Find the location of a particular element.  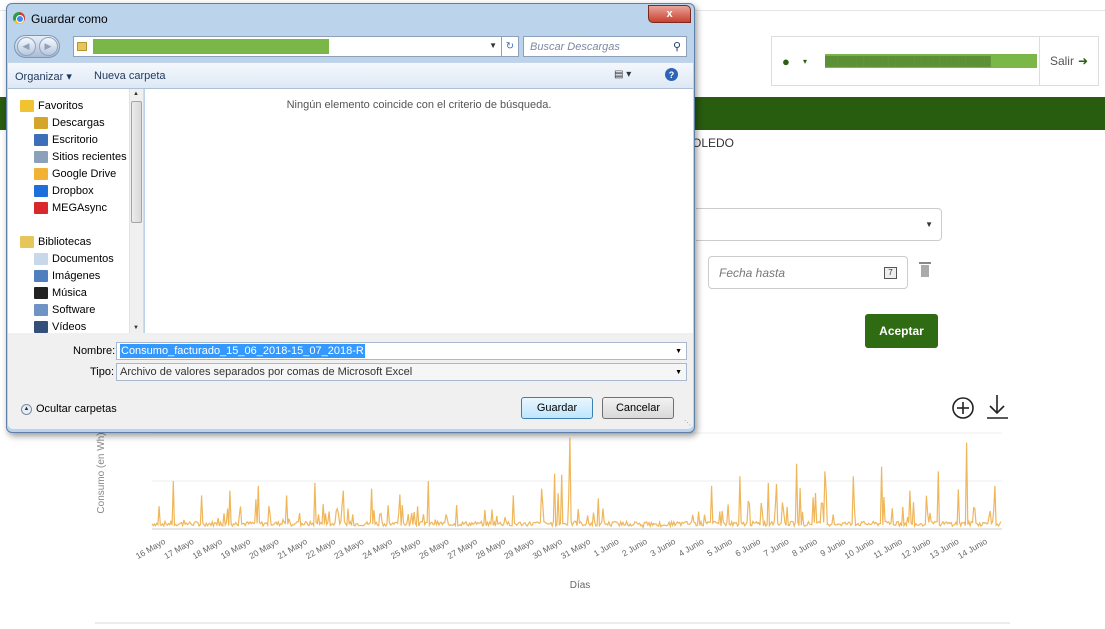

zoom-in-icon is located at coordinates (963, 408).